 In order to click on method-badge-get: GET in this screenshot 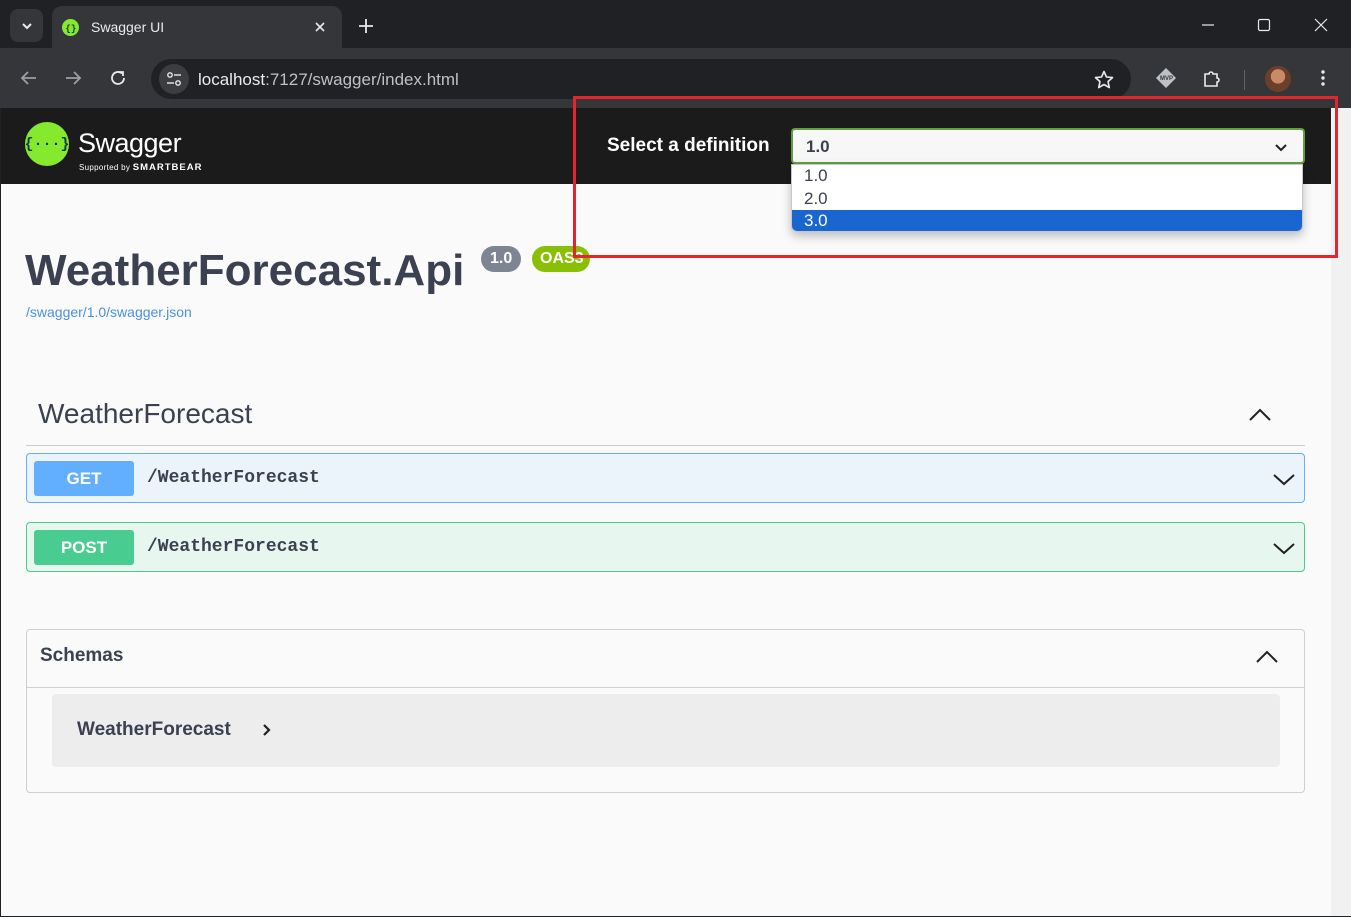, I will do `click(84, 478)`.